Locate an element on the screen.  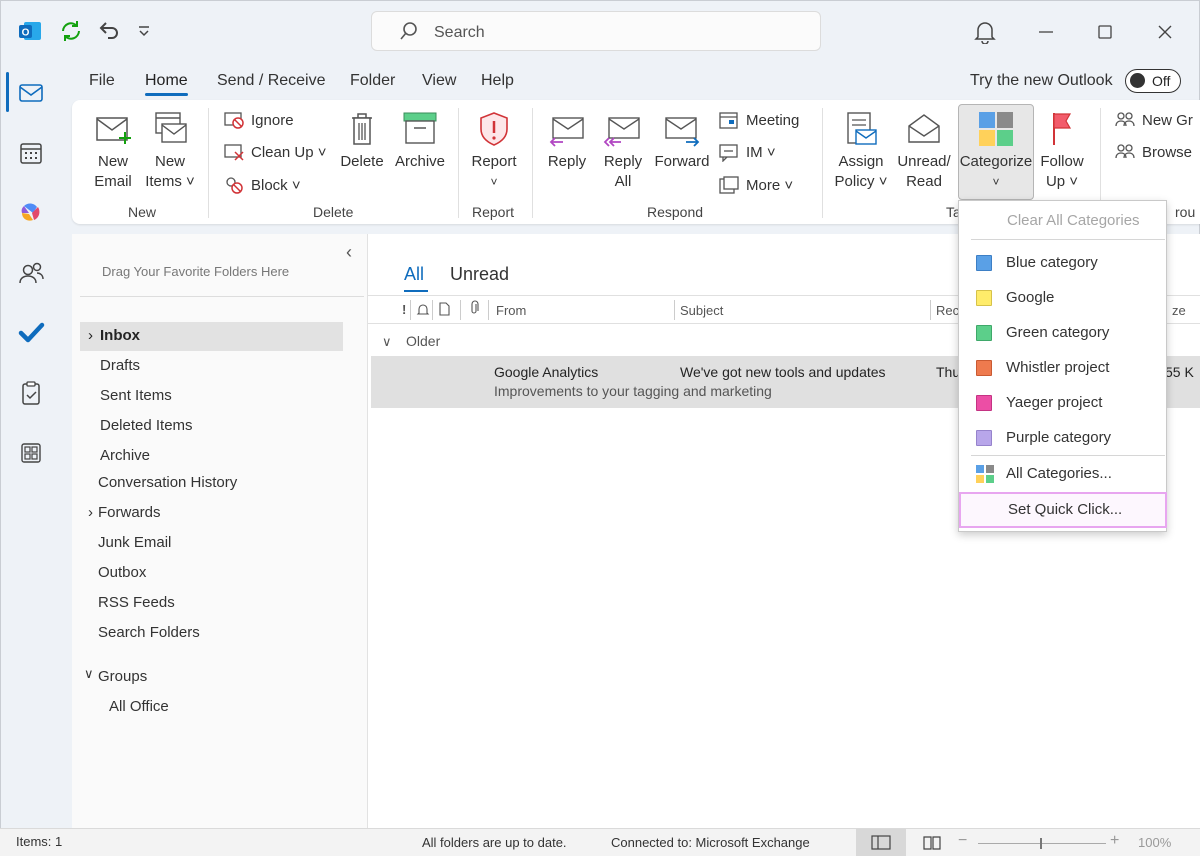
folder-rss-feeds: RSS Feeds is located at coordinates (136, 602).